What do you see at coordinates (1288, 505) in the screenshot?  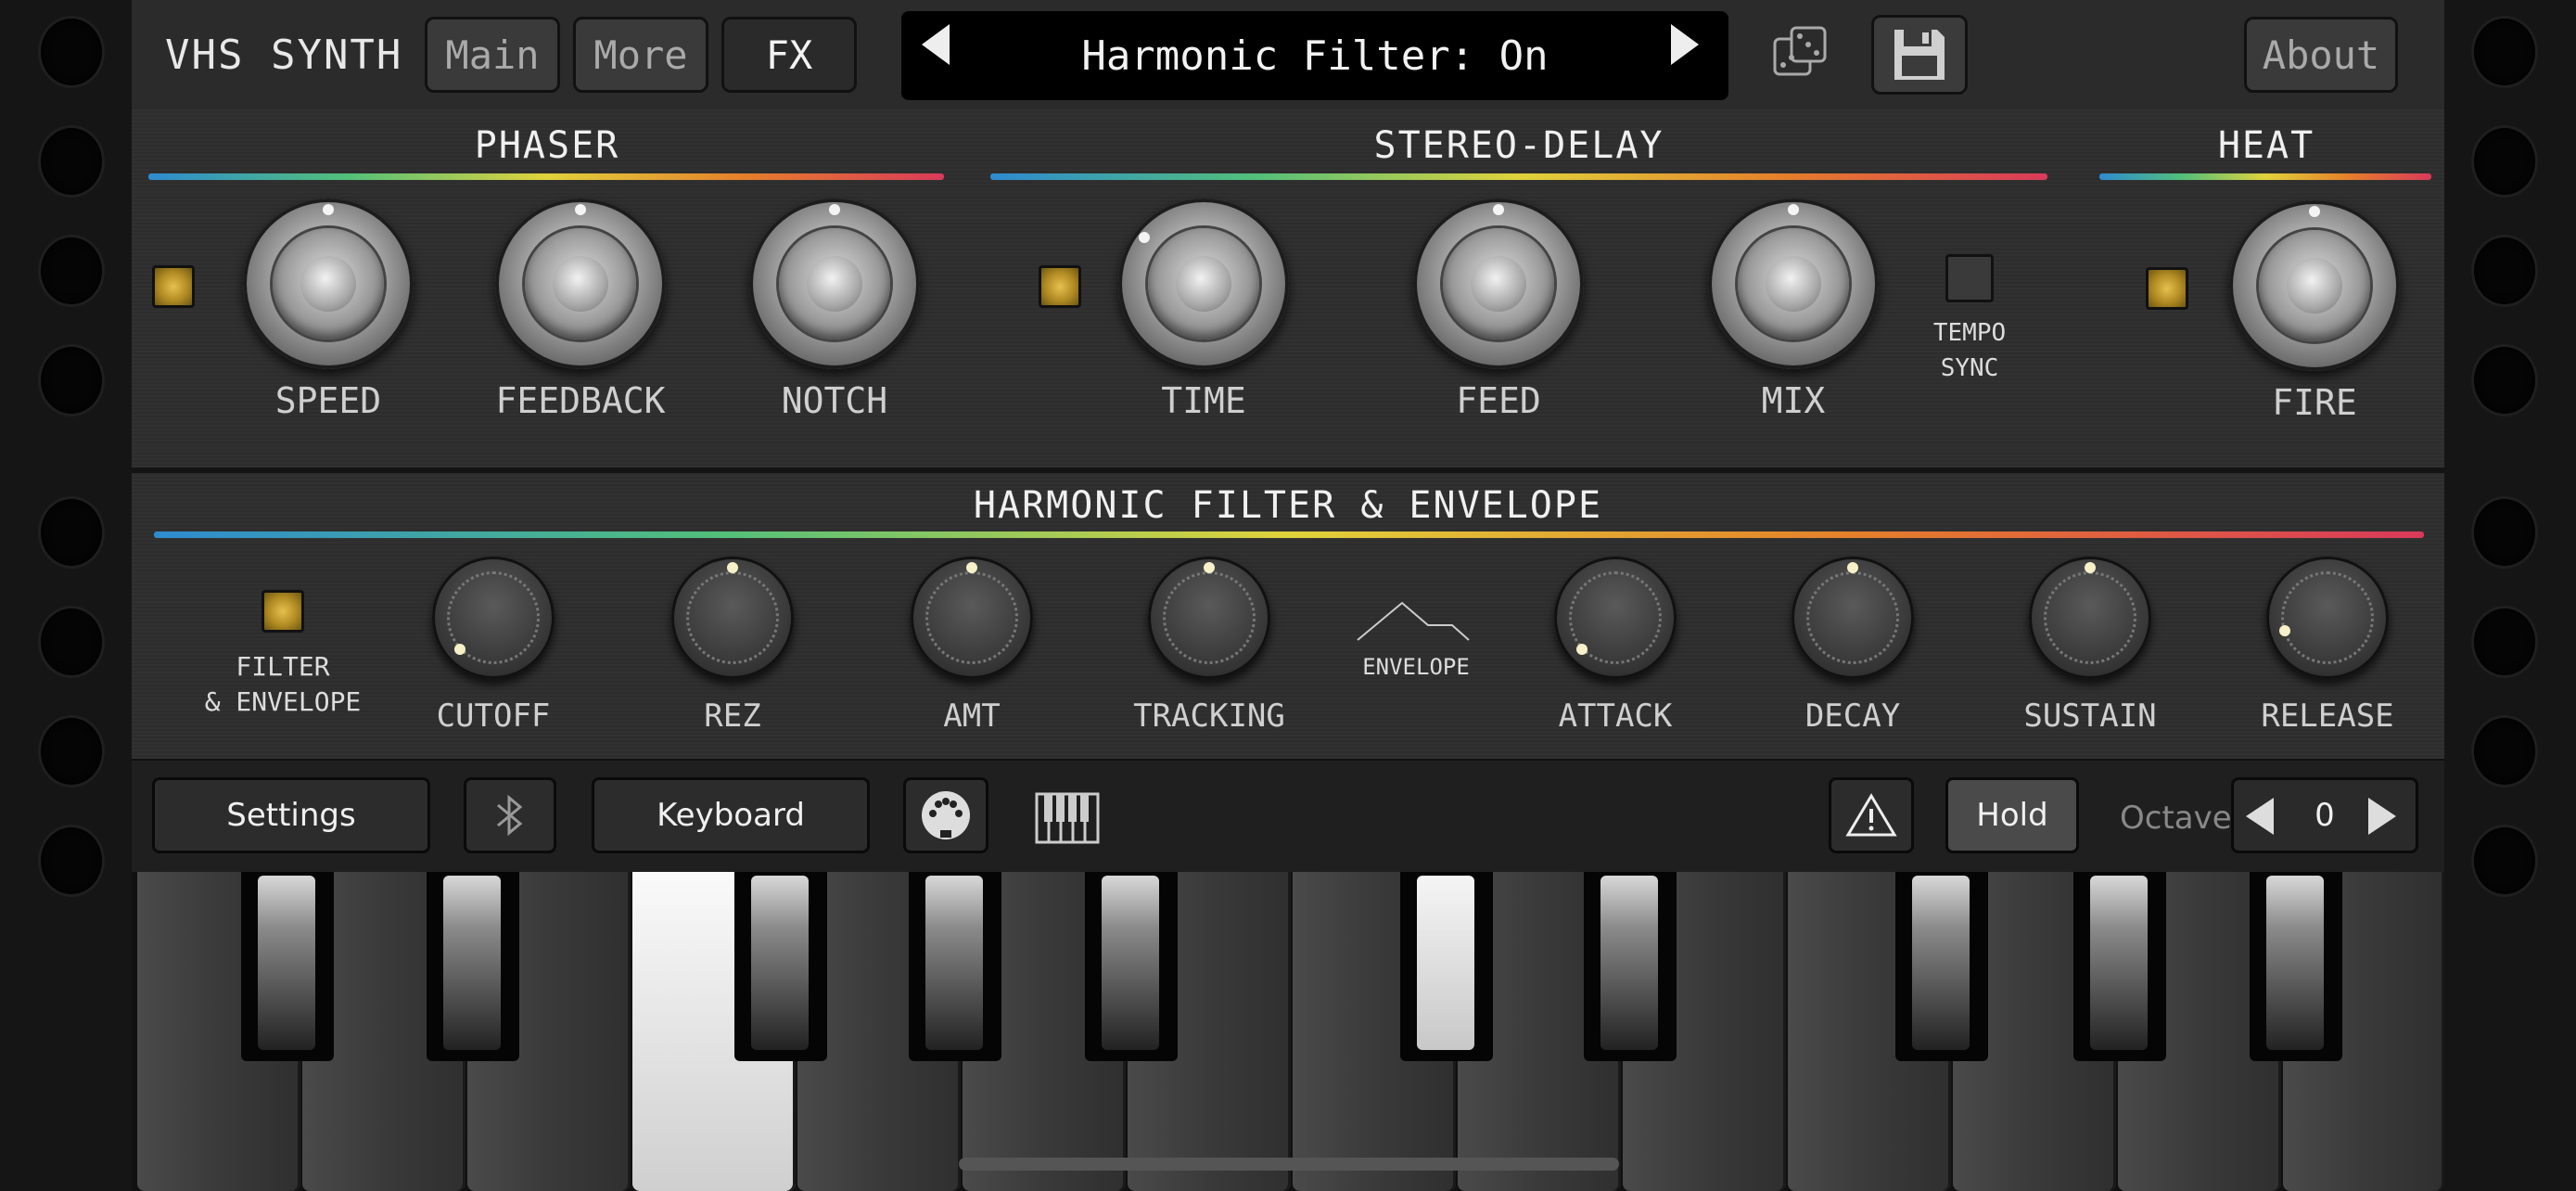 I see `filter-envelope-title: HARMONIC FILTER & ENVELOPE` at bounding box center [1288, 505].